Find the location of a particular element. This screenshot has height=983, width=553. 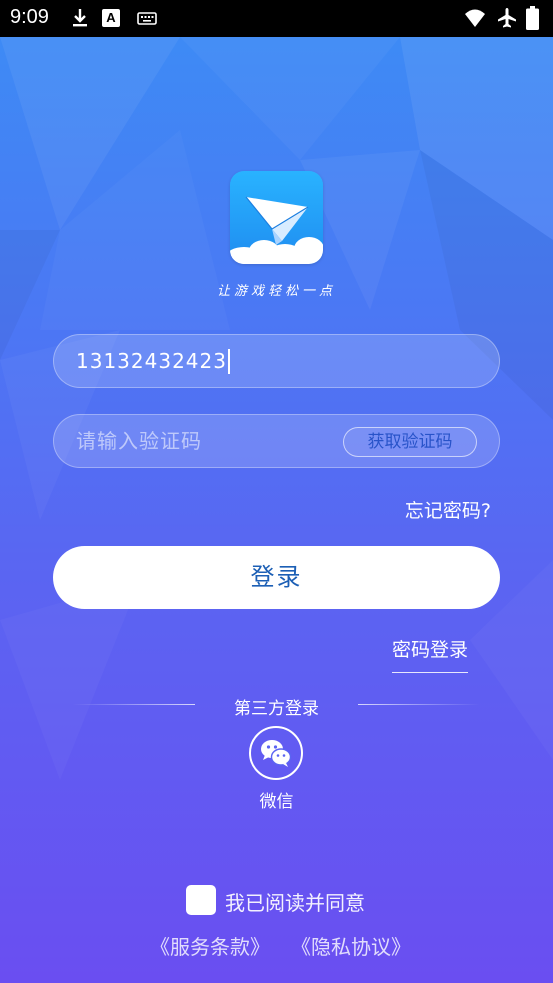

forgot-password-link: 忘记密码? is located at coordinates (448, 509).